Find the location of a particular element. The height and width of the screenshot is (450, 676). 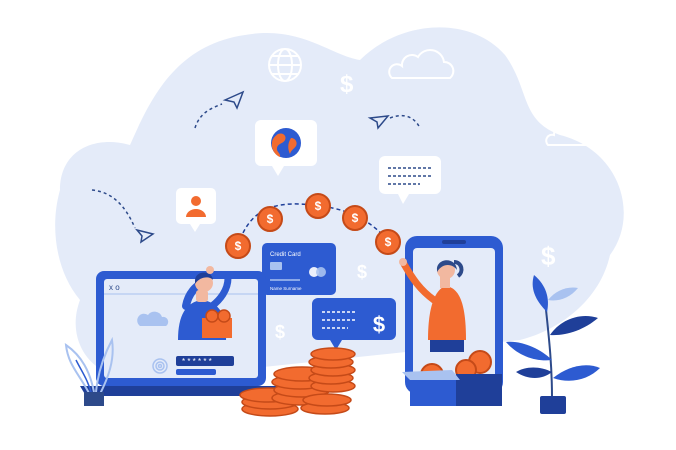

credit-card-title: Credit Card is located at coordinates (285, 255).